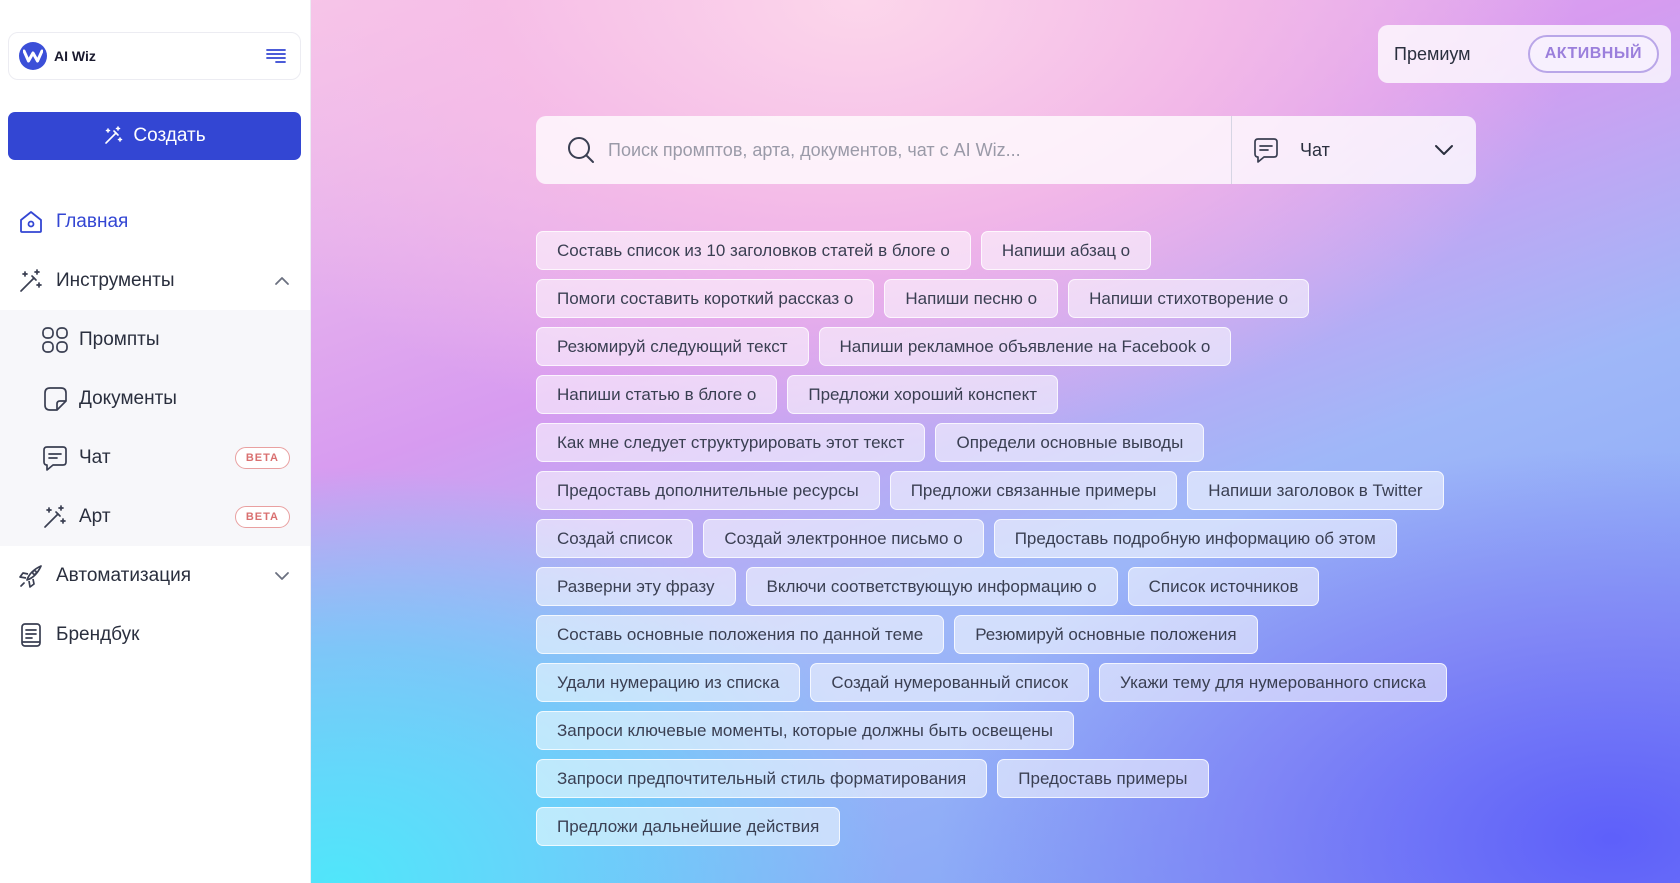 Image resolution: width=1680 pixels, height=883 pixels. Describe the element at coordinates (1189, 298) in the screenshot. I see `prompt-chip: Напиши стихотворение о` at that location.